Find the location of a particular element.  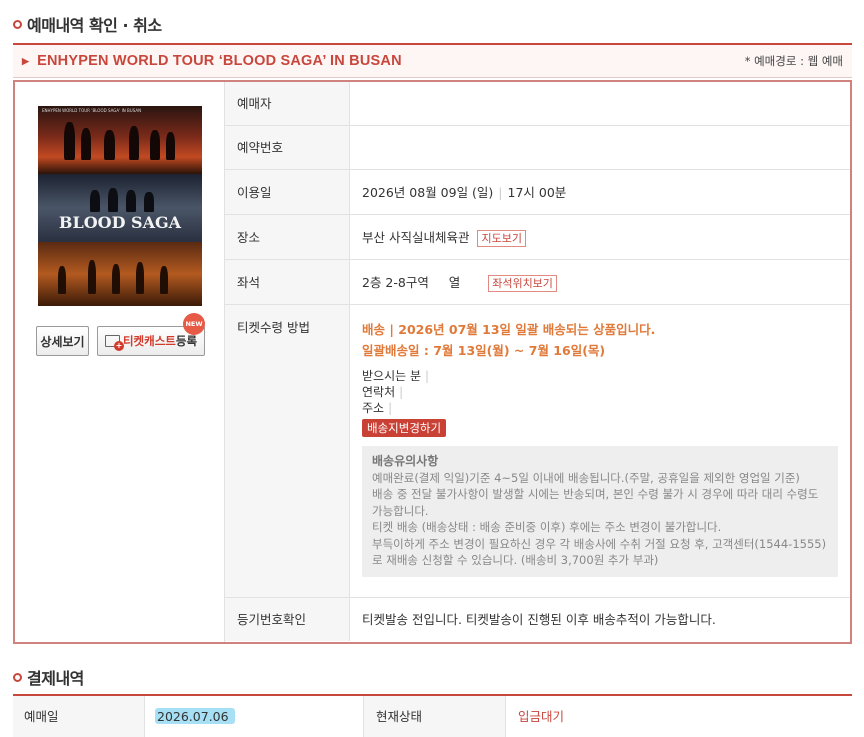

seat-location-button: 좌석위치보기 is located at coordinates (522, 283).